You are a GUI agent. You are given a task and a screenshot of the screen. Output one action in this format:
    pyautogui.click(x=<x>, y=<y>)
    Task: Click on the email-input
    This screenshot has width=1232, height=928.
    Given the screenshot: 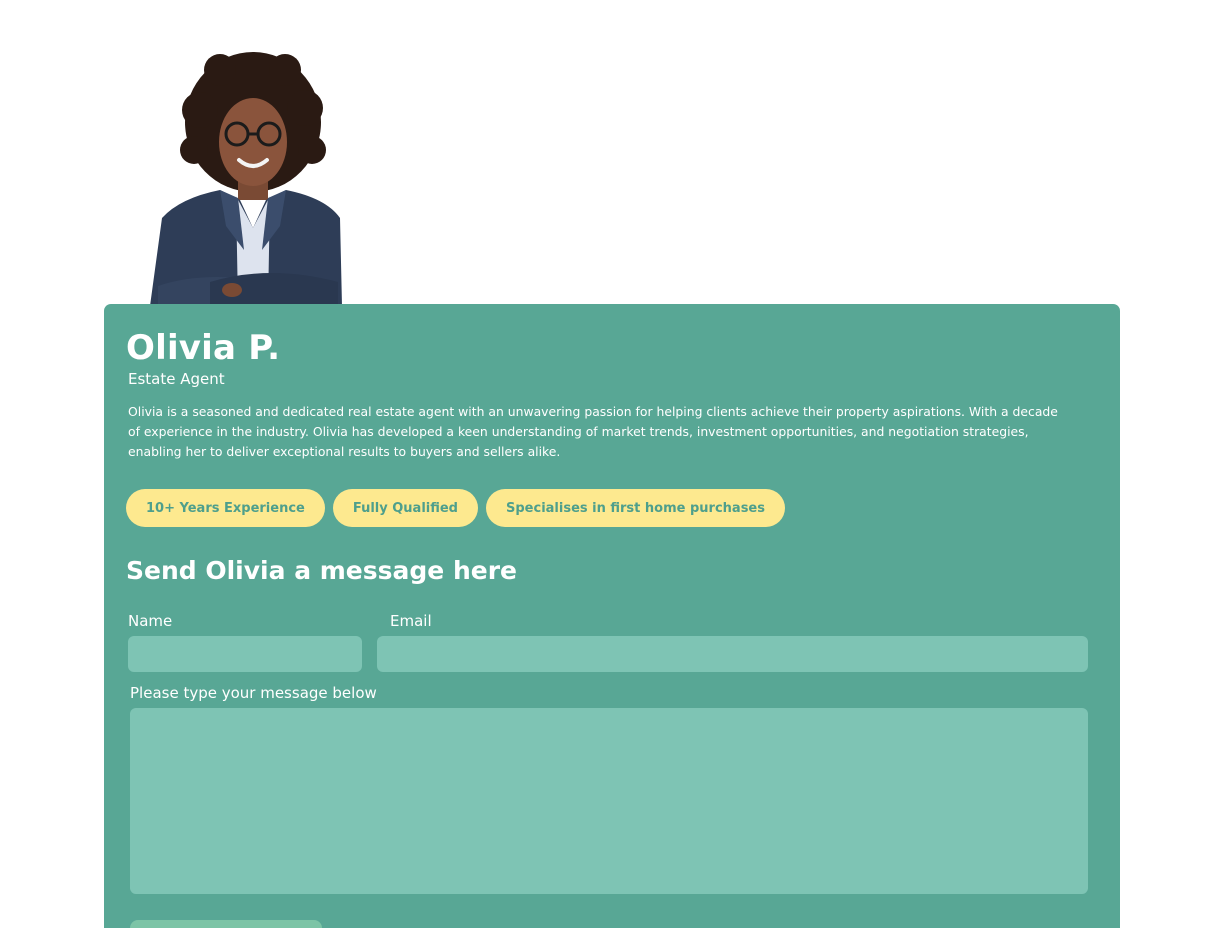 What is the action you would take?
    pyautogui.click(x=732, y=654)
    